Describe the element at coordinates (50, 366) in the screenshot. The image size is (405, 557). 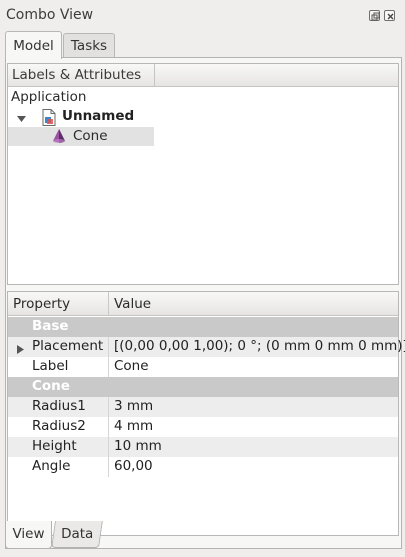
I see `property-name: Label` at that location.